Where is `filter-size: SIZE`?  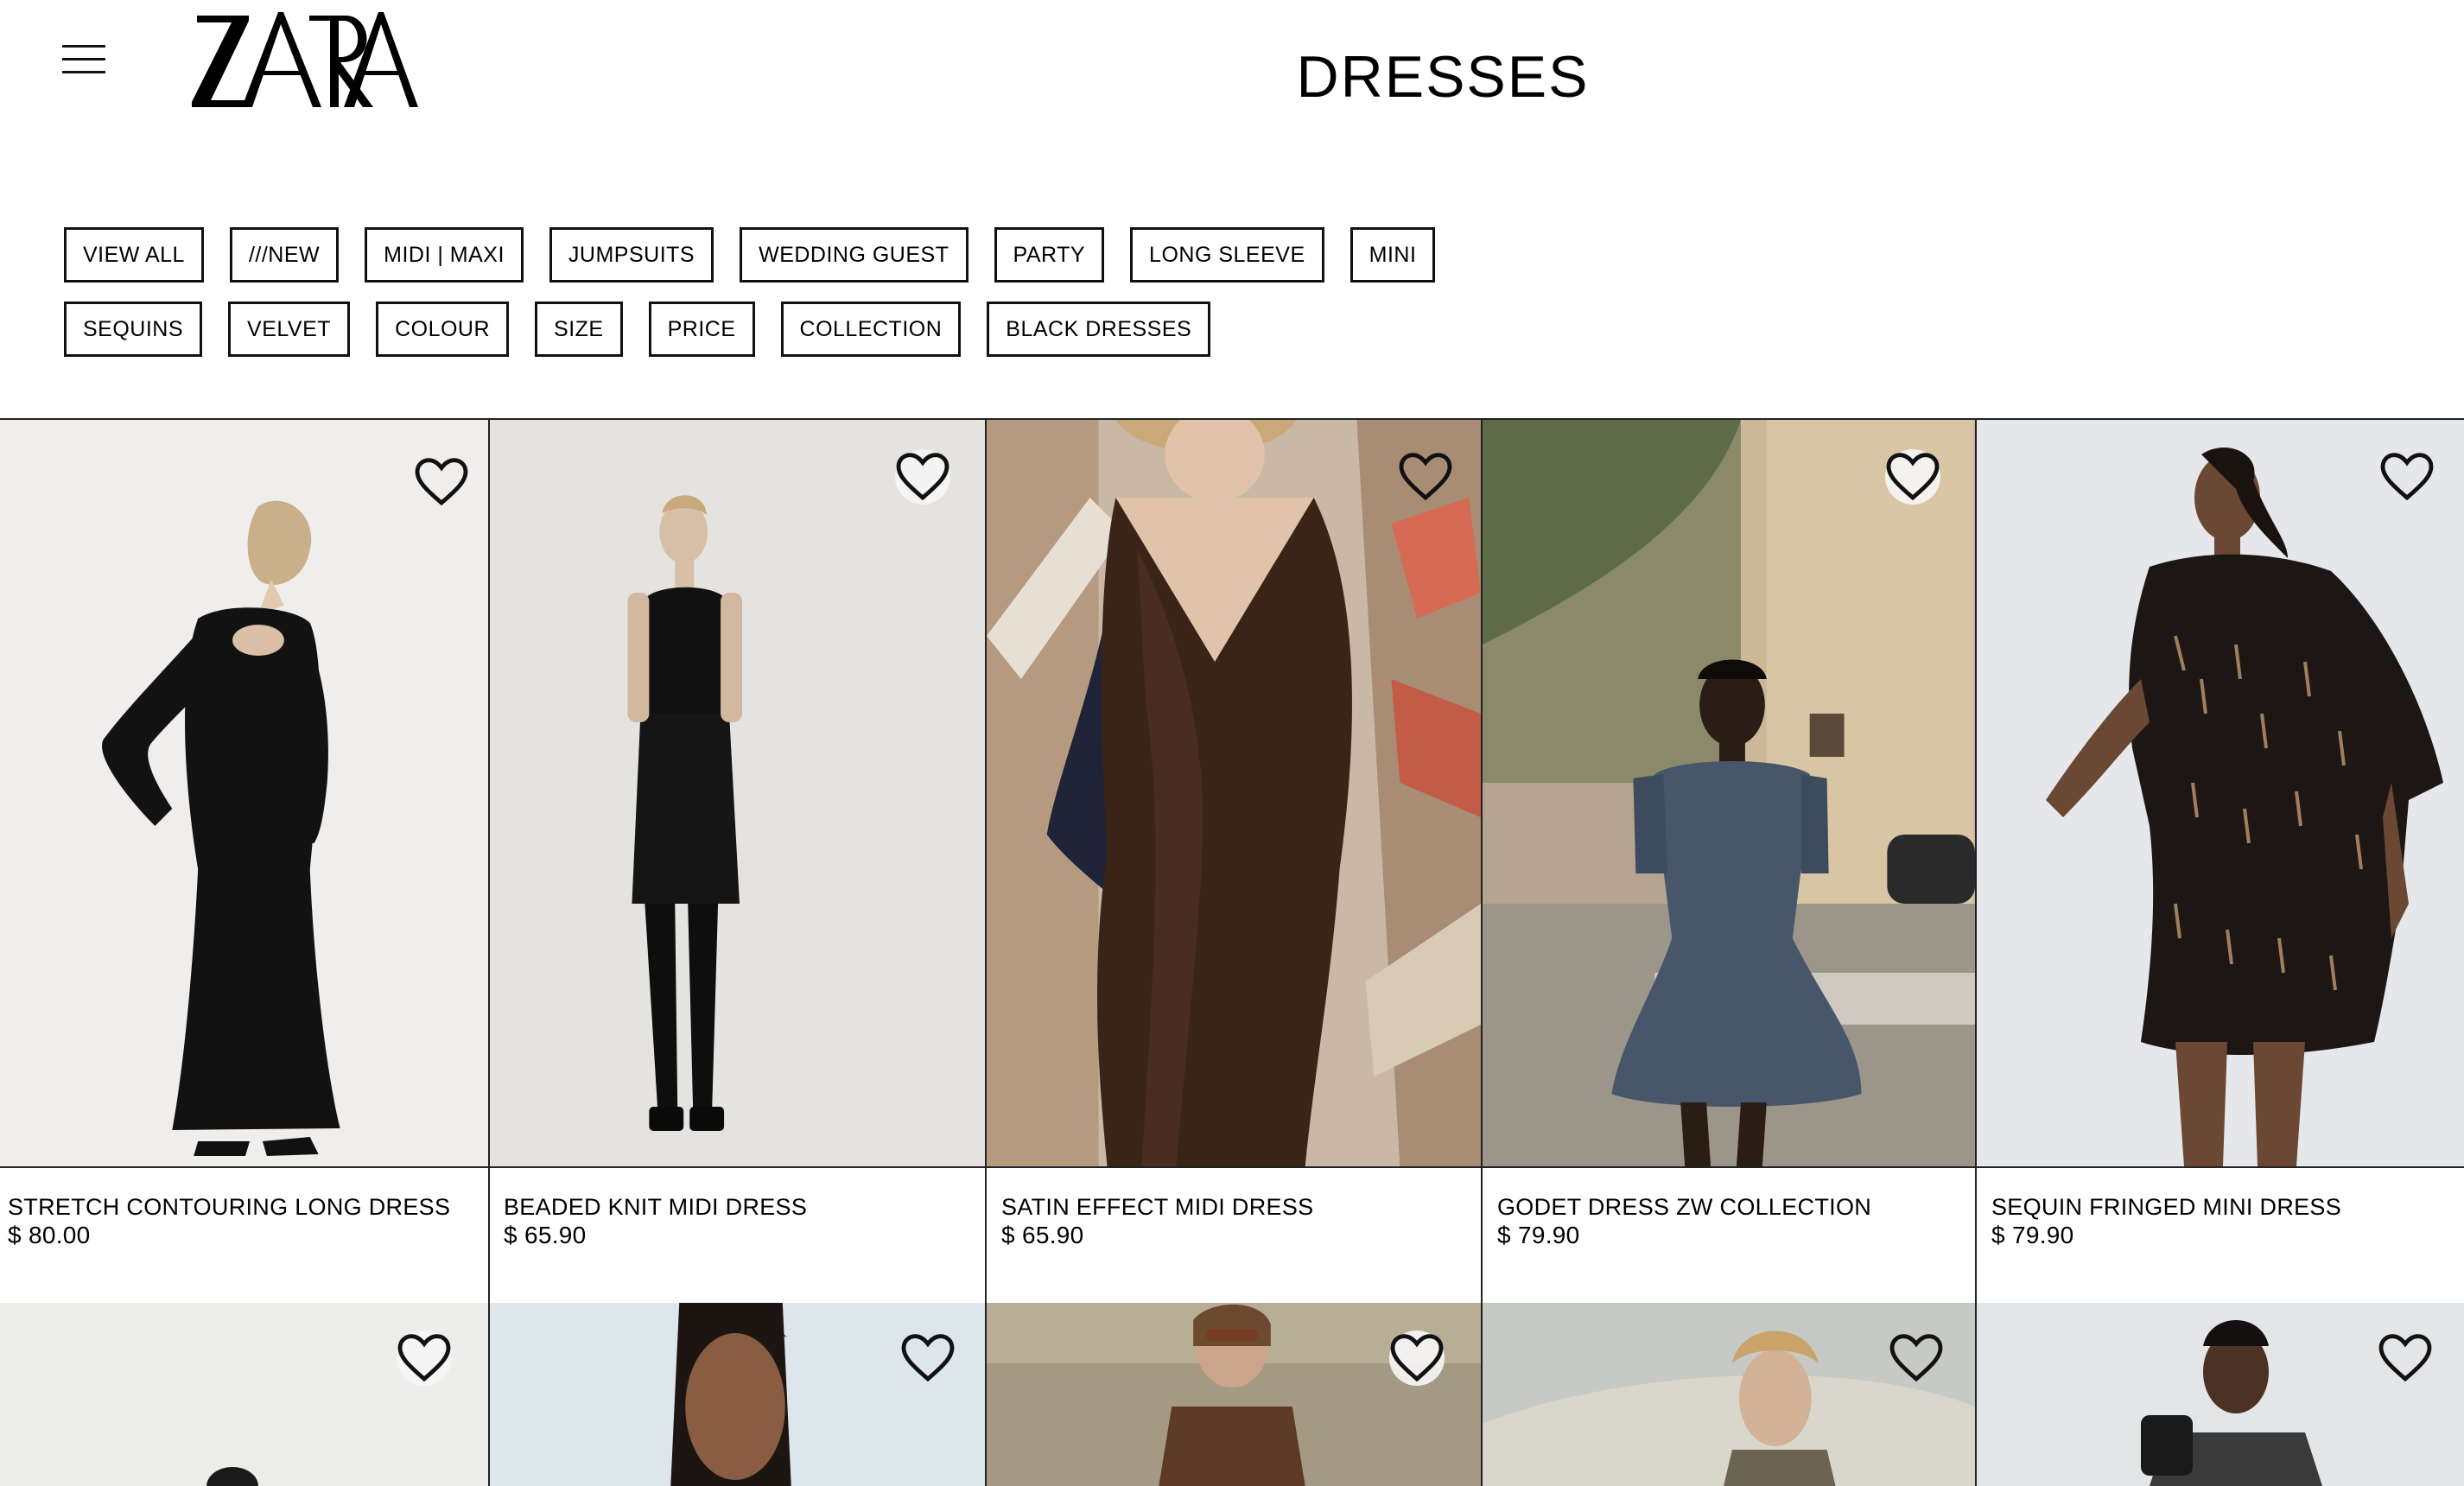 filter-size: SIZE is located at coordinates (579, 330).